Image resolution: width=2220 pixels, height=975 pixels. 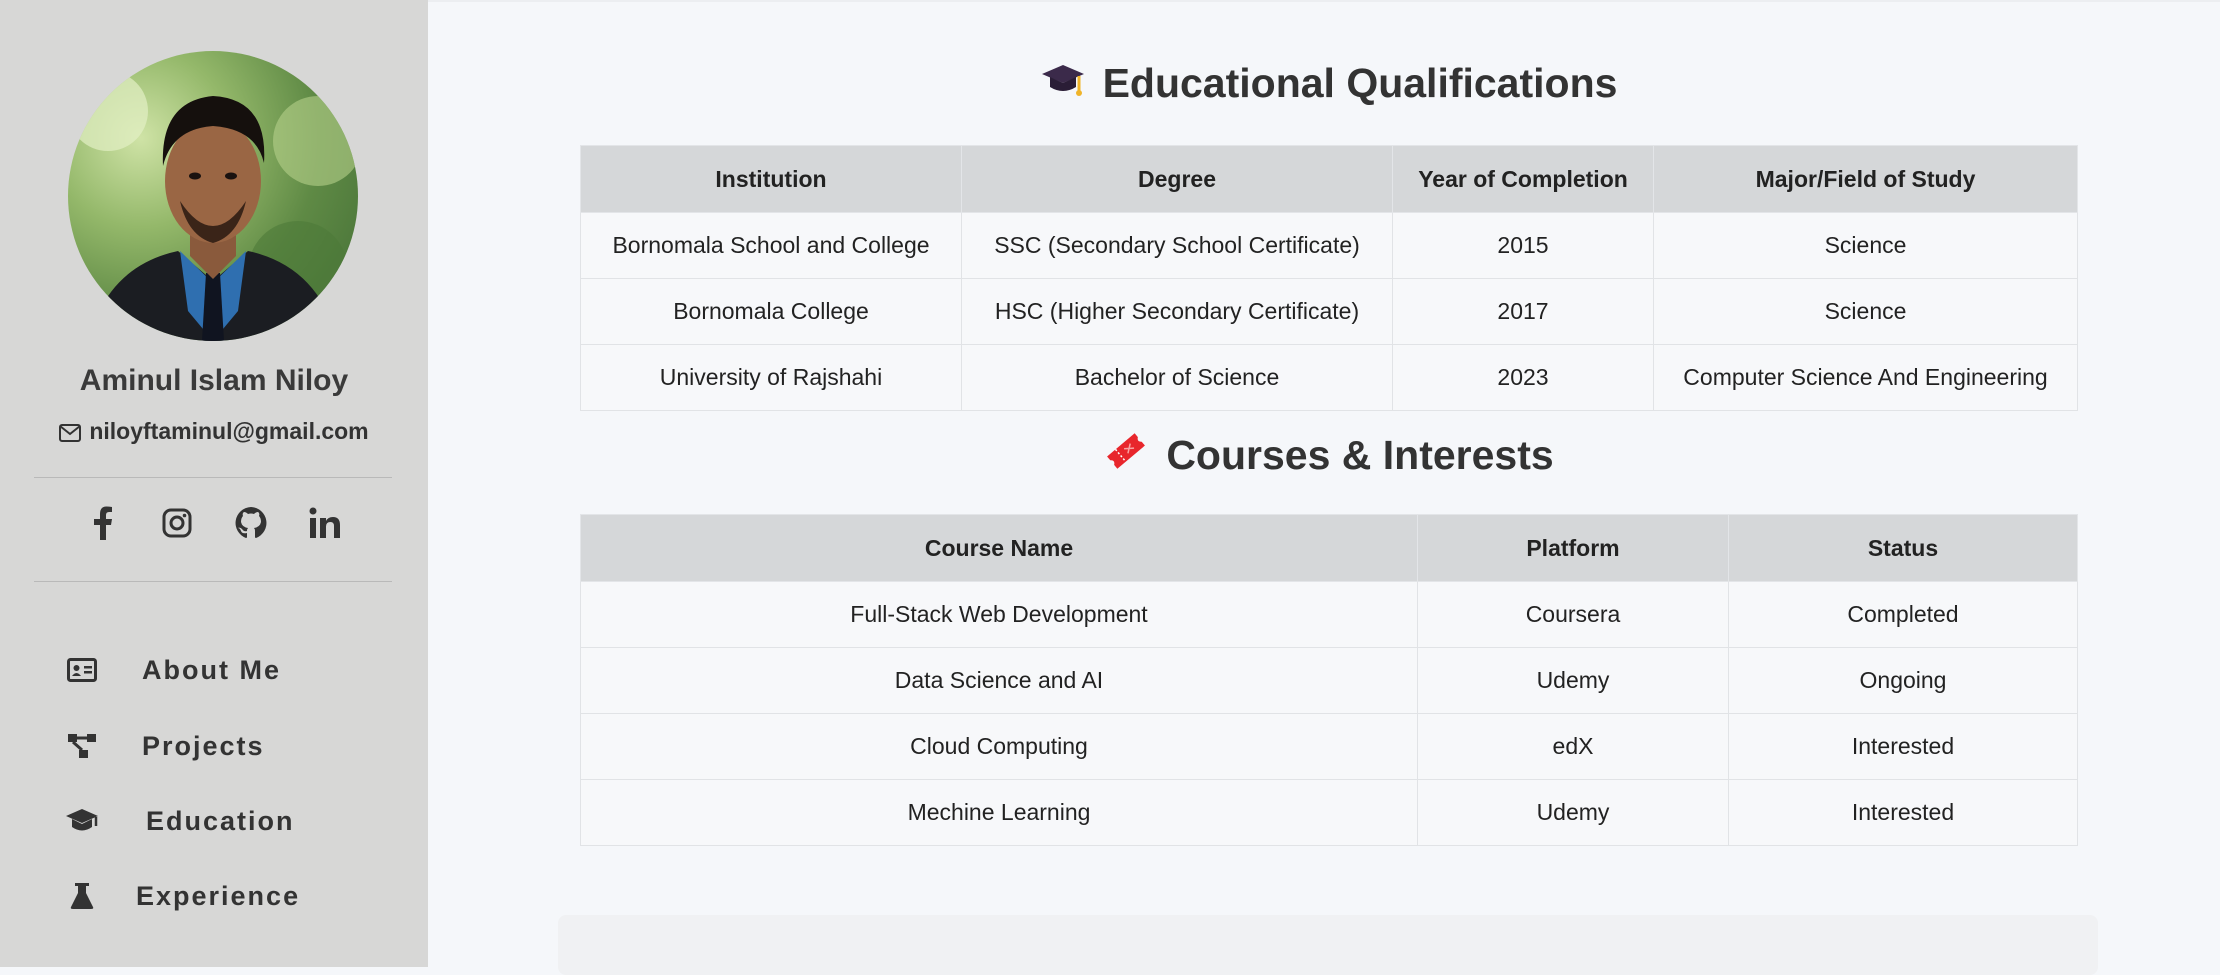 What do you see at coordinates (1523, 311) in the screenshot?
I see `table-cell: 2017` at bounding box center [1523, 311].